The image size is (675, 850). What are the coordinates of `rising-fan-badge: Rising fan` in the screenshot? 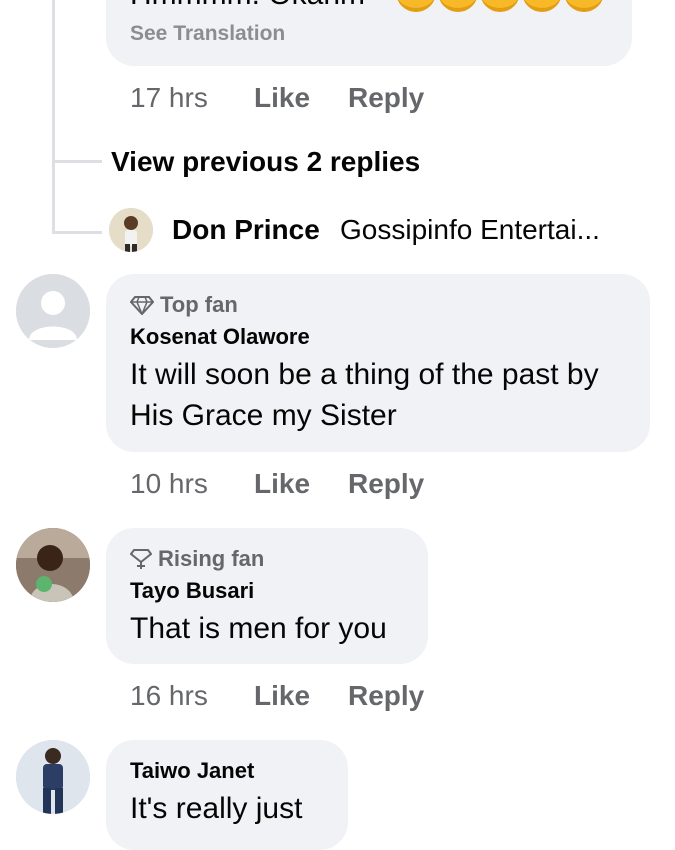 It's located at (197, 559).